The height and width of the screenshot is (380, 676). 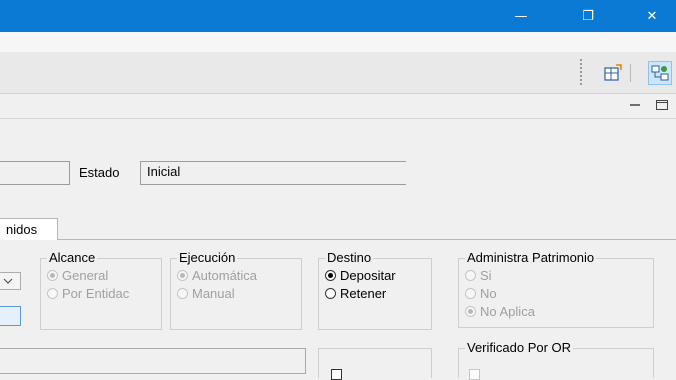 I want to click on ejecucion-title: Ejecución, so click(x=207, y=257).